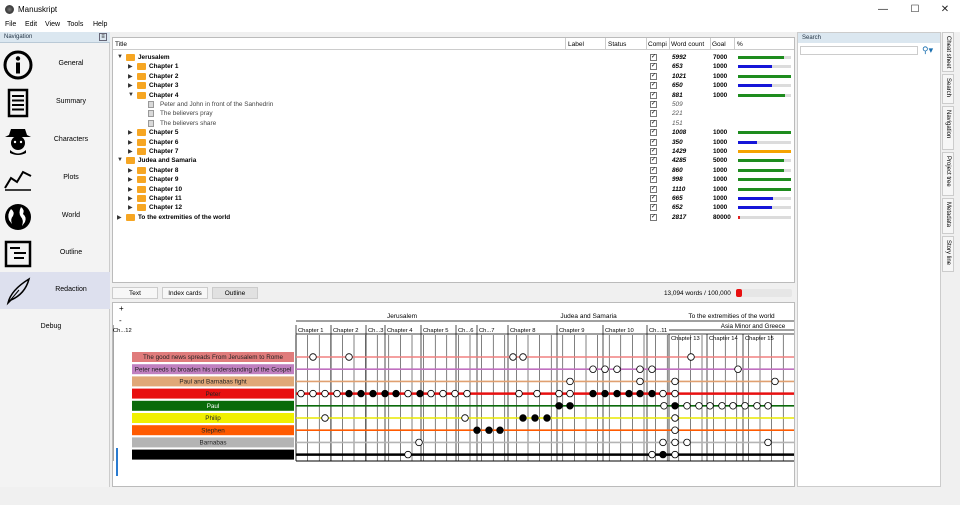 Image resolution: width=960 pixels, height=505 pixels. What do you see at coordinates (55, 329) in the screenshot?
I see `nav-item-debug: Debug` at bounding box center [55, 329].